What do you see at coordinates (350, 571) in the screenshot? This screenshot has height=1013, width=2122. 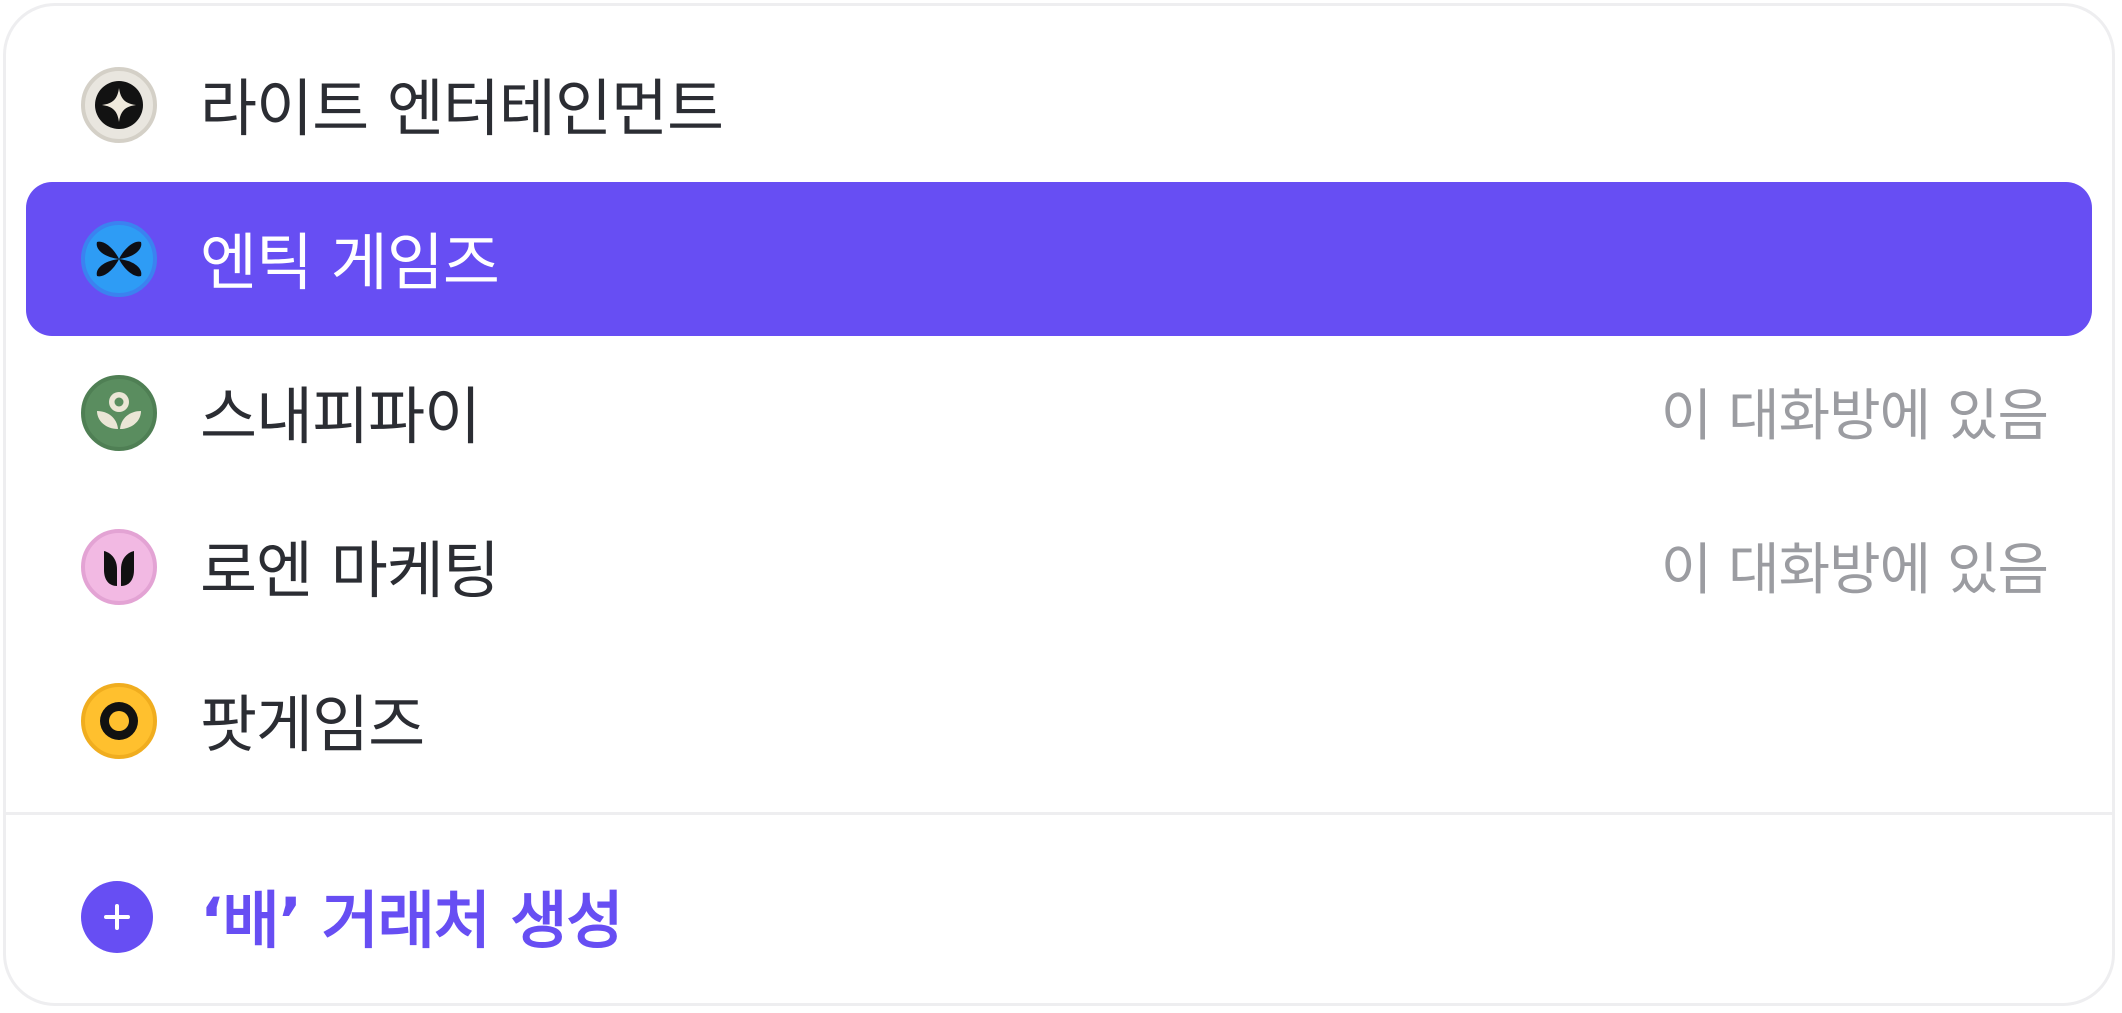 I see `company-name: 로엔 마케팅` at bounding box center [350, 571].